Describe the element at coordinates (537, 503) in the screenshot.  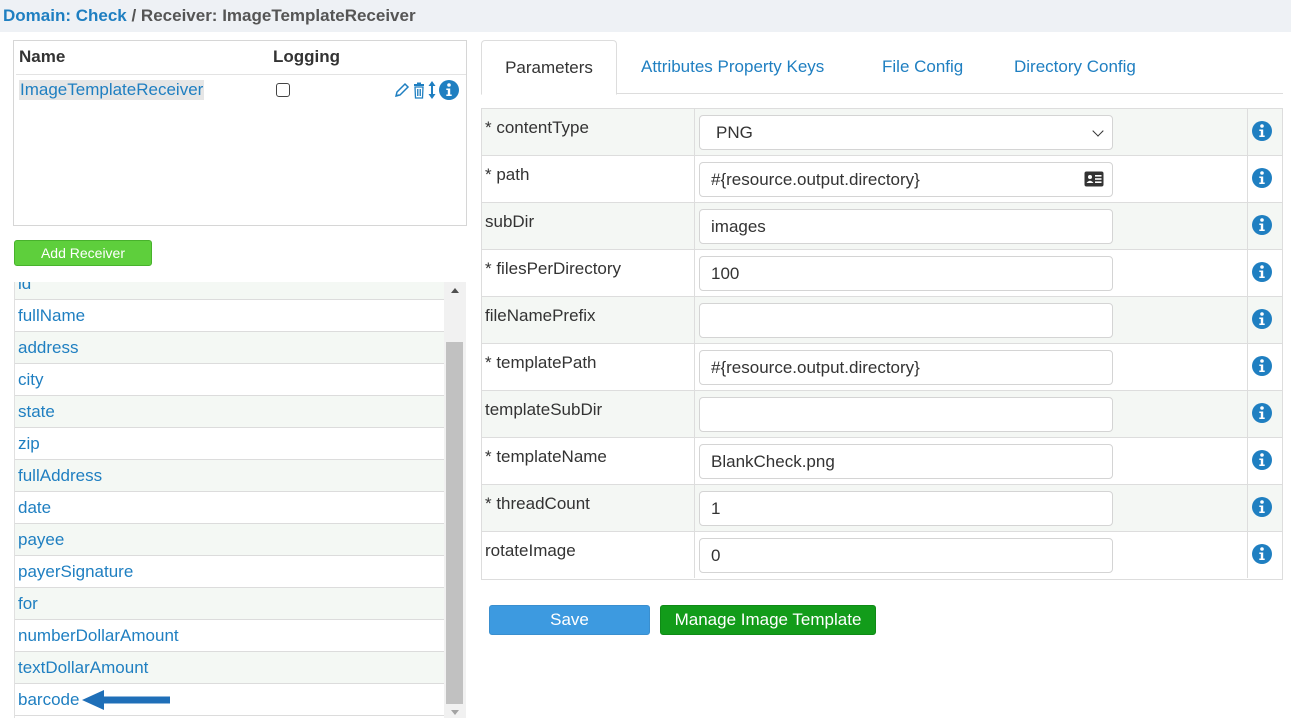
I see `parameter-label: * threadCount` at that location.